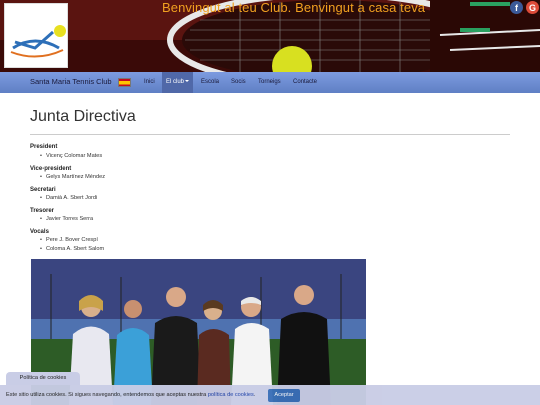 This screenshot has height=405, width=540. Describe the element at coordinates (284, 395) in the screenshot. I see `accept-cookies-button: Aceptar` at that location.